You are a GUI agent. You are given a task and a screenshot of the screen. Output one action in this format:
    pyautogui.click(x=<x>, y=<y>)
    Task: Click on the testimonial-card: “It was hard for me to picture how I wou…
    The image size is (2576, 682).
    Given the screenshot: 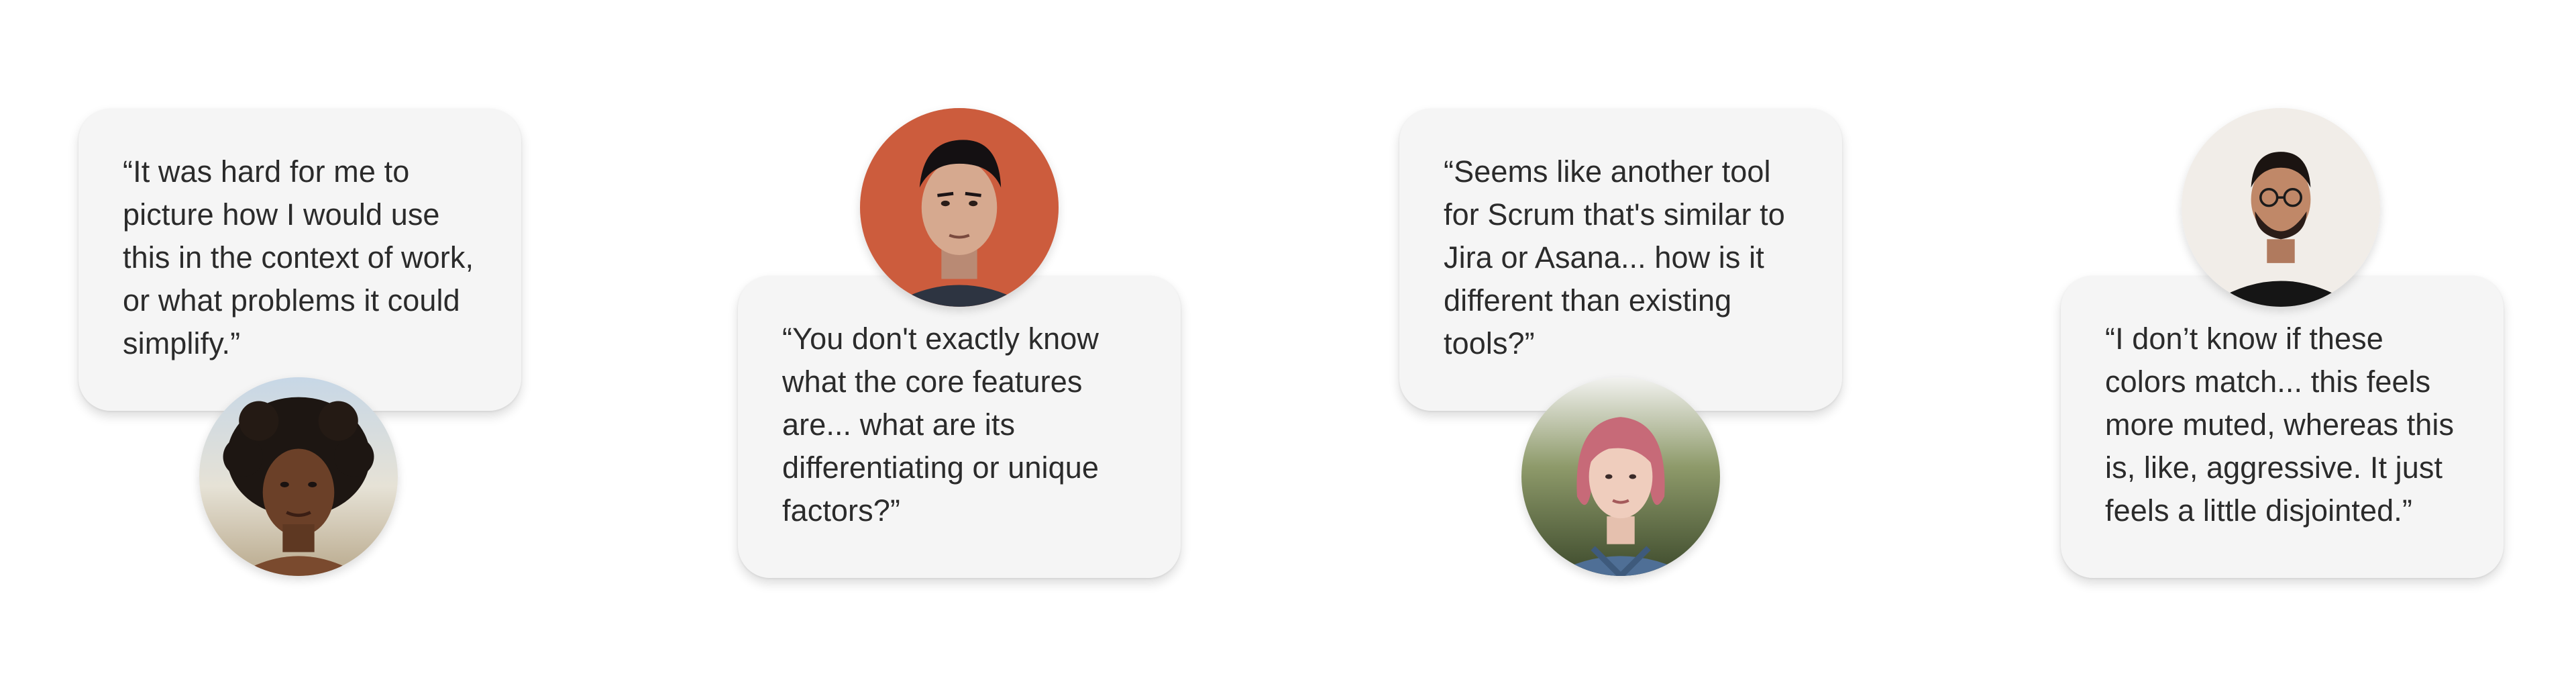 What is the action you would take?
    pyautogui.click(x=299, y=260)
    